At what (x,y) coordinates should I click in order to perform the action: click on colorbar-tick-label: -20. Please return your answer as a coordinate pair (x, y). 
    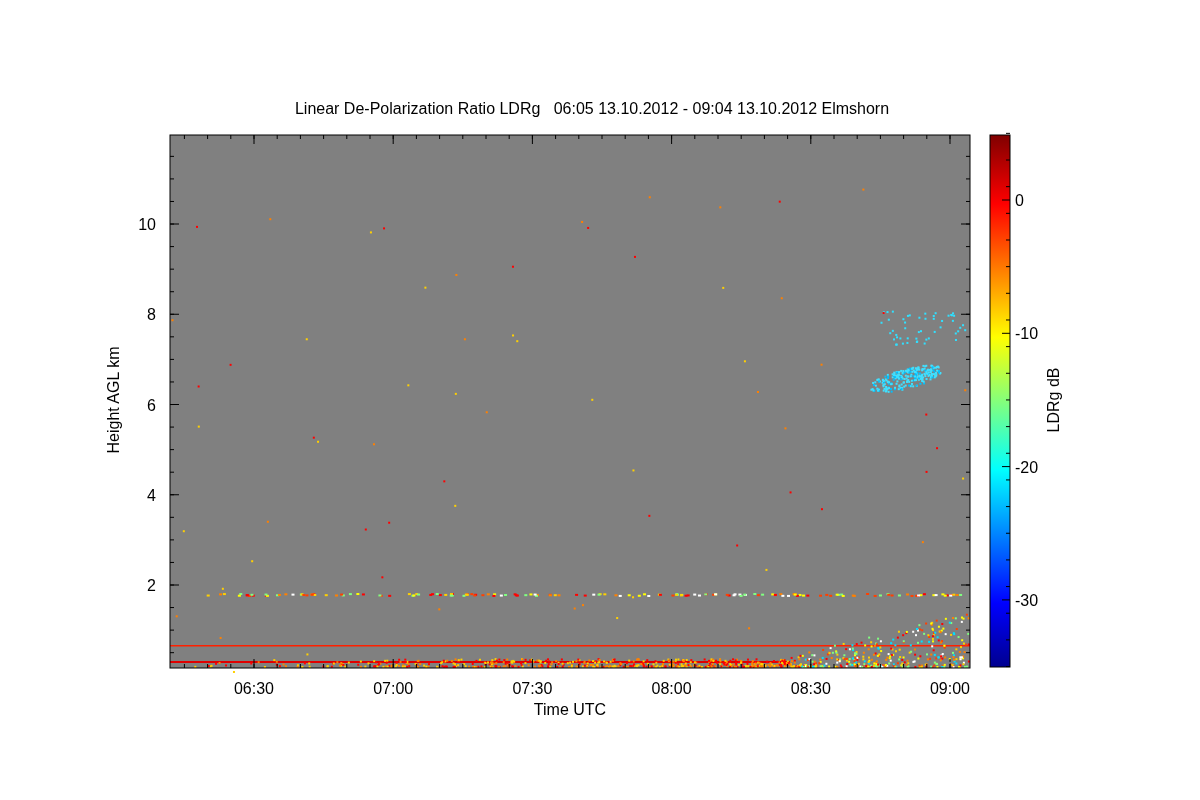
    Looking at the image, I should click on (1027, 467).